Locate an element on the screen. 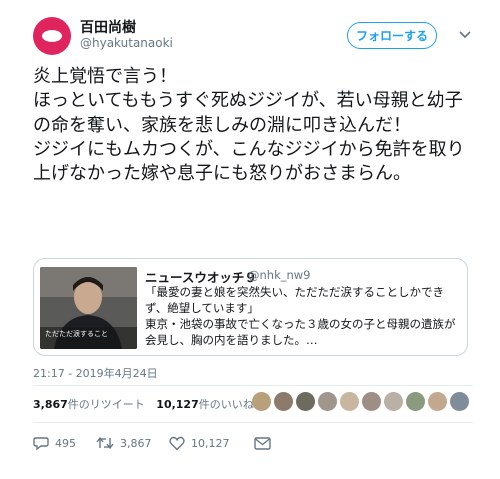 The height and width of the screenshot is (479, 500). reply-icon is located at coordinates (41, 443).